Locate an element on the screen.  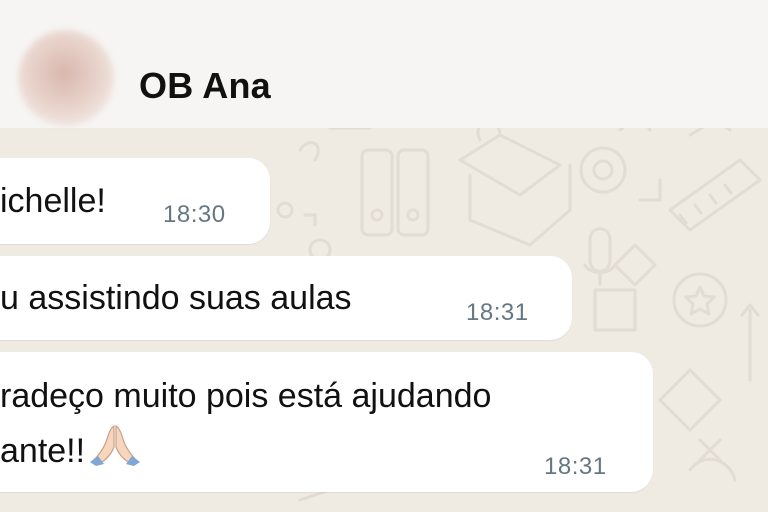
message-text-line: radeço muito pois está ajudando is located at coordinates (246, 396).